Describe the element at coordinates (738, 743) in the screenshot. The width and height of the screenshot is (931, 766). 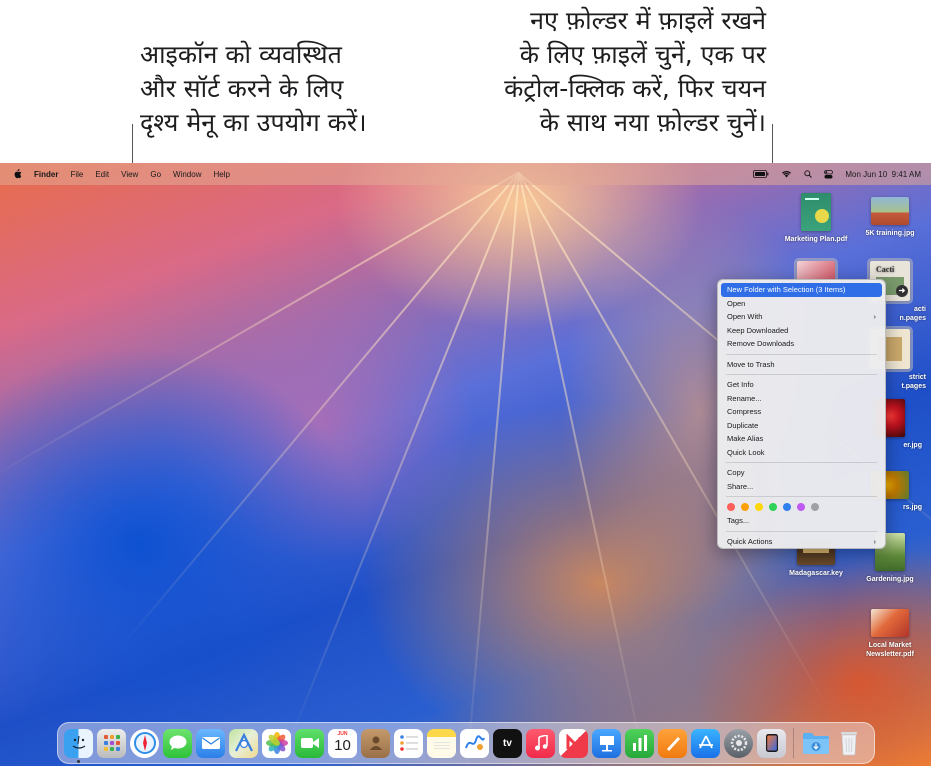
I see `system-settings-icon` at that location.